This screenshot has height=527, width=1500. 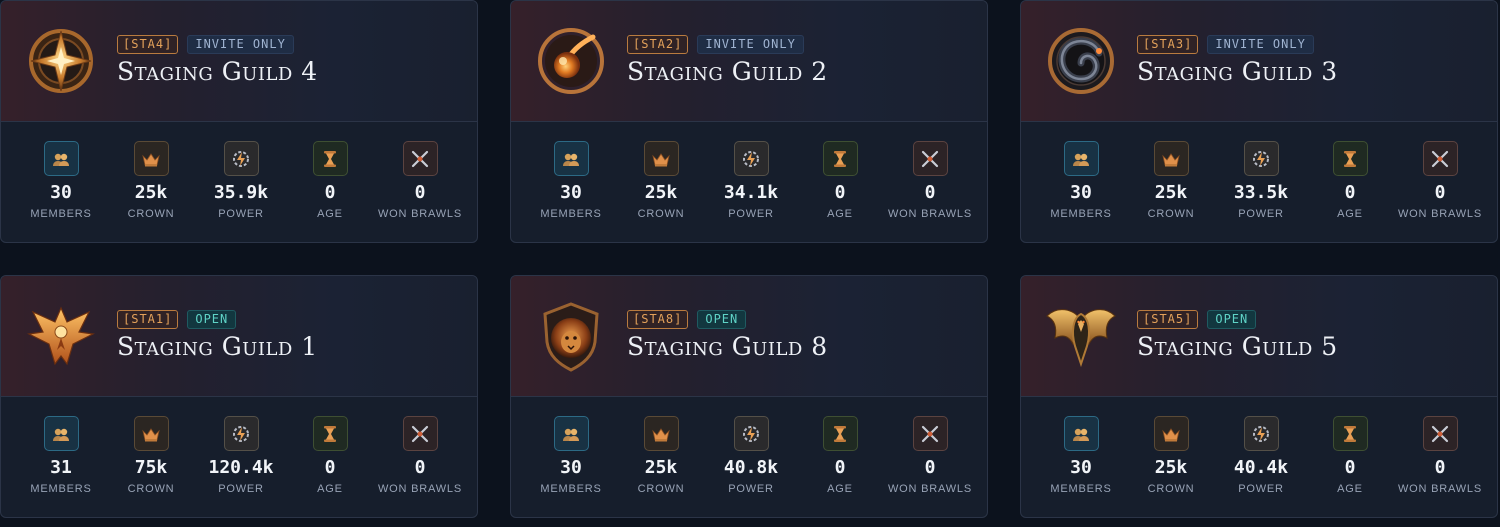 I want to click on stat-power: 120.4k POWER, so click(x=241, y=456).